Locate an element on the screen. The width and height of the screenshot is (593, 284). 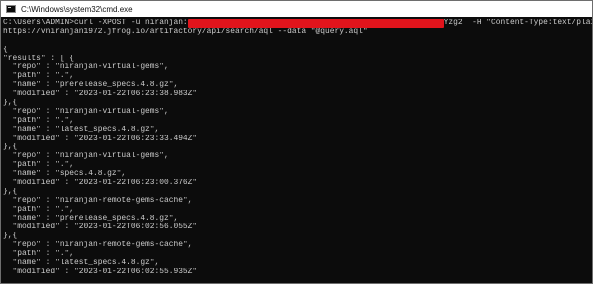
window-title: C:\Windows\system32\cmd.exe is located at coordinates (77, 9).